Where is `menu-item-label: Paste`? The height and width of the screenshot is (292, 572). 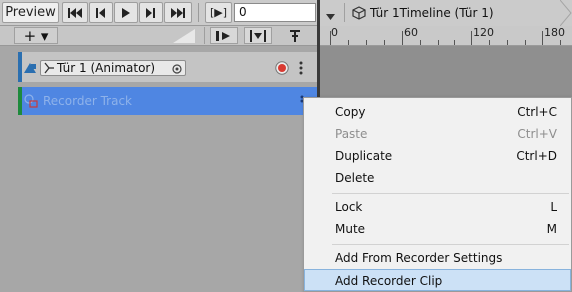 menu-item-label: Paste is located at coordinates (351, 134).